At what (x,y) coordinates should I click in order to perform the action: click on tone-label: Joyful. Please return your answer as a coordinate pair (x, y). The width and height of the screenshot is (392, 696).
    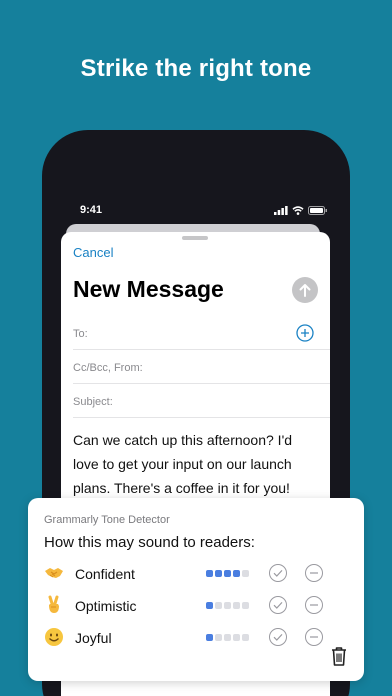
    Looking at the image, I should click on (93, 638).